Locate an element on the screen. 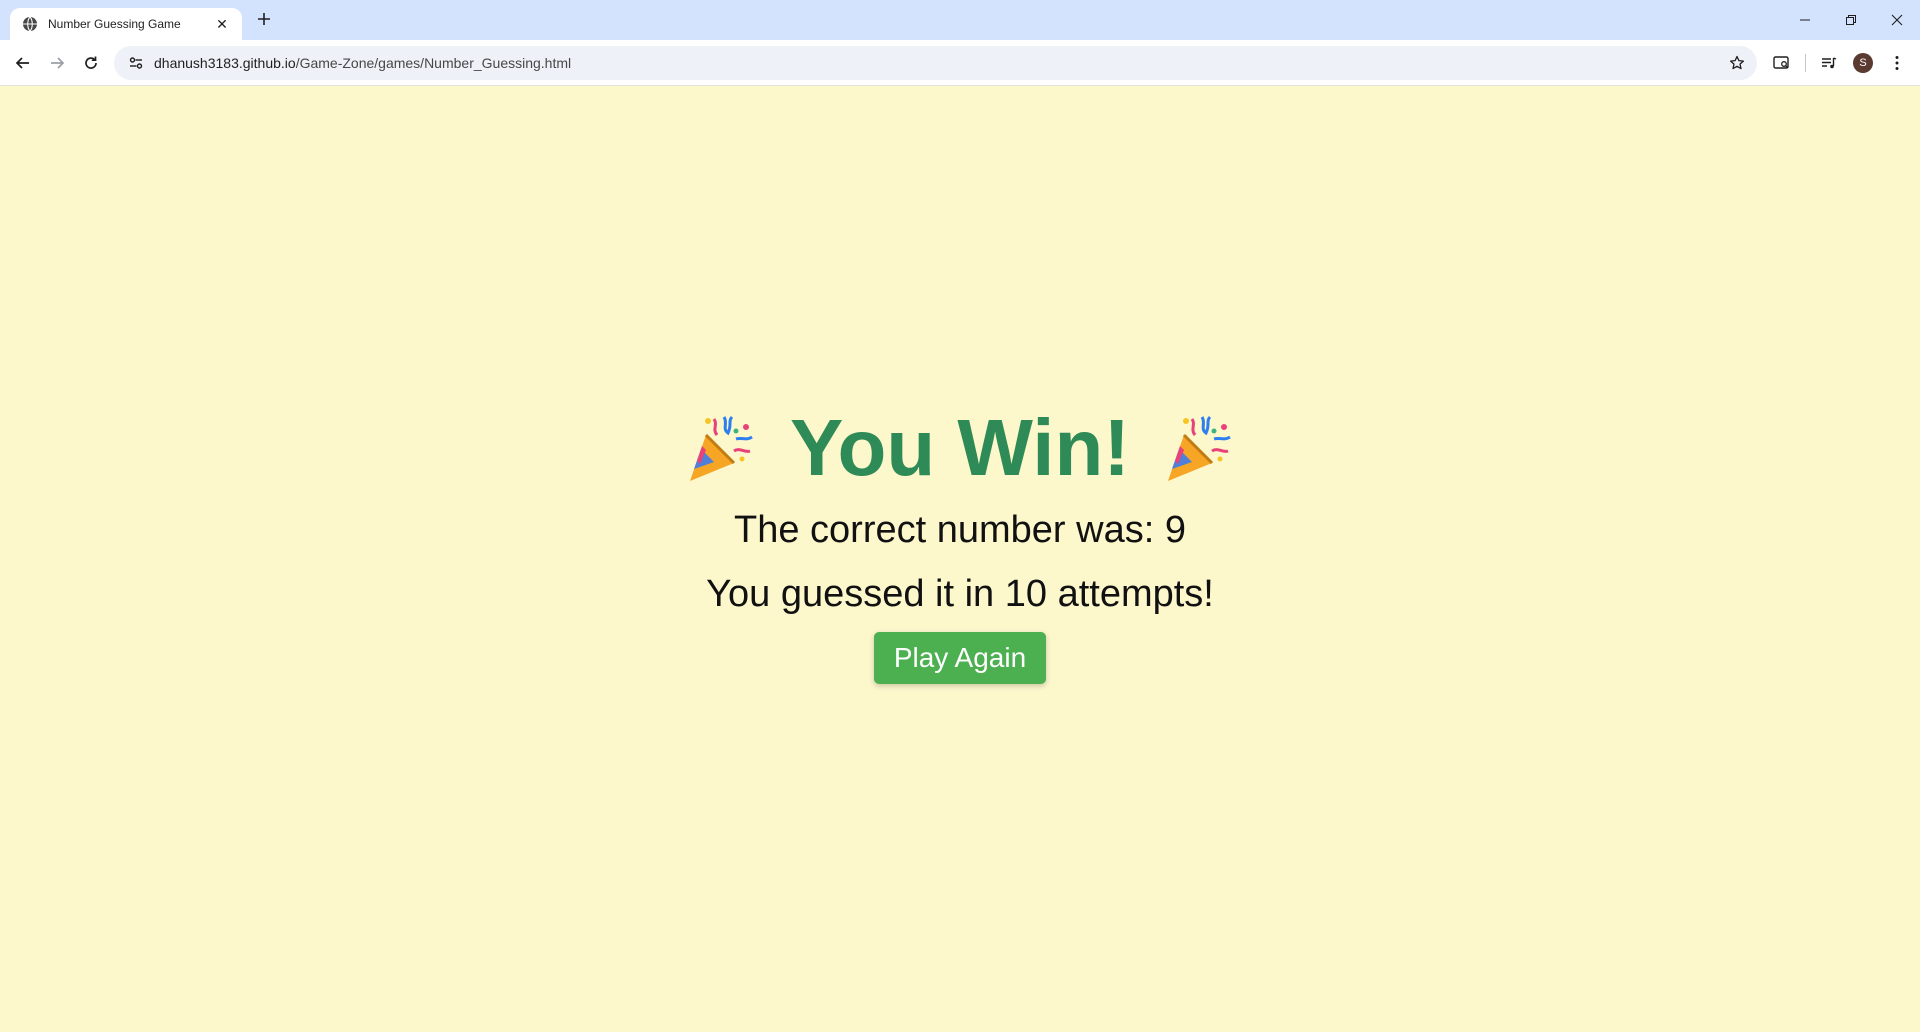  win-title: You Win! is located at coordinates (960, 448).